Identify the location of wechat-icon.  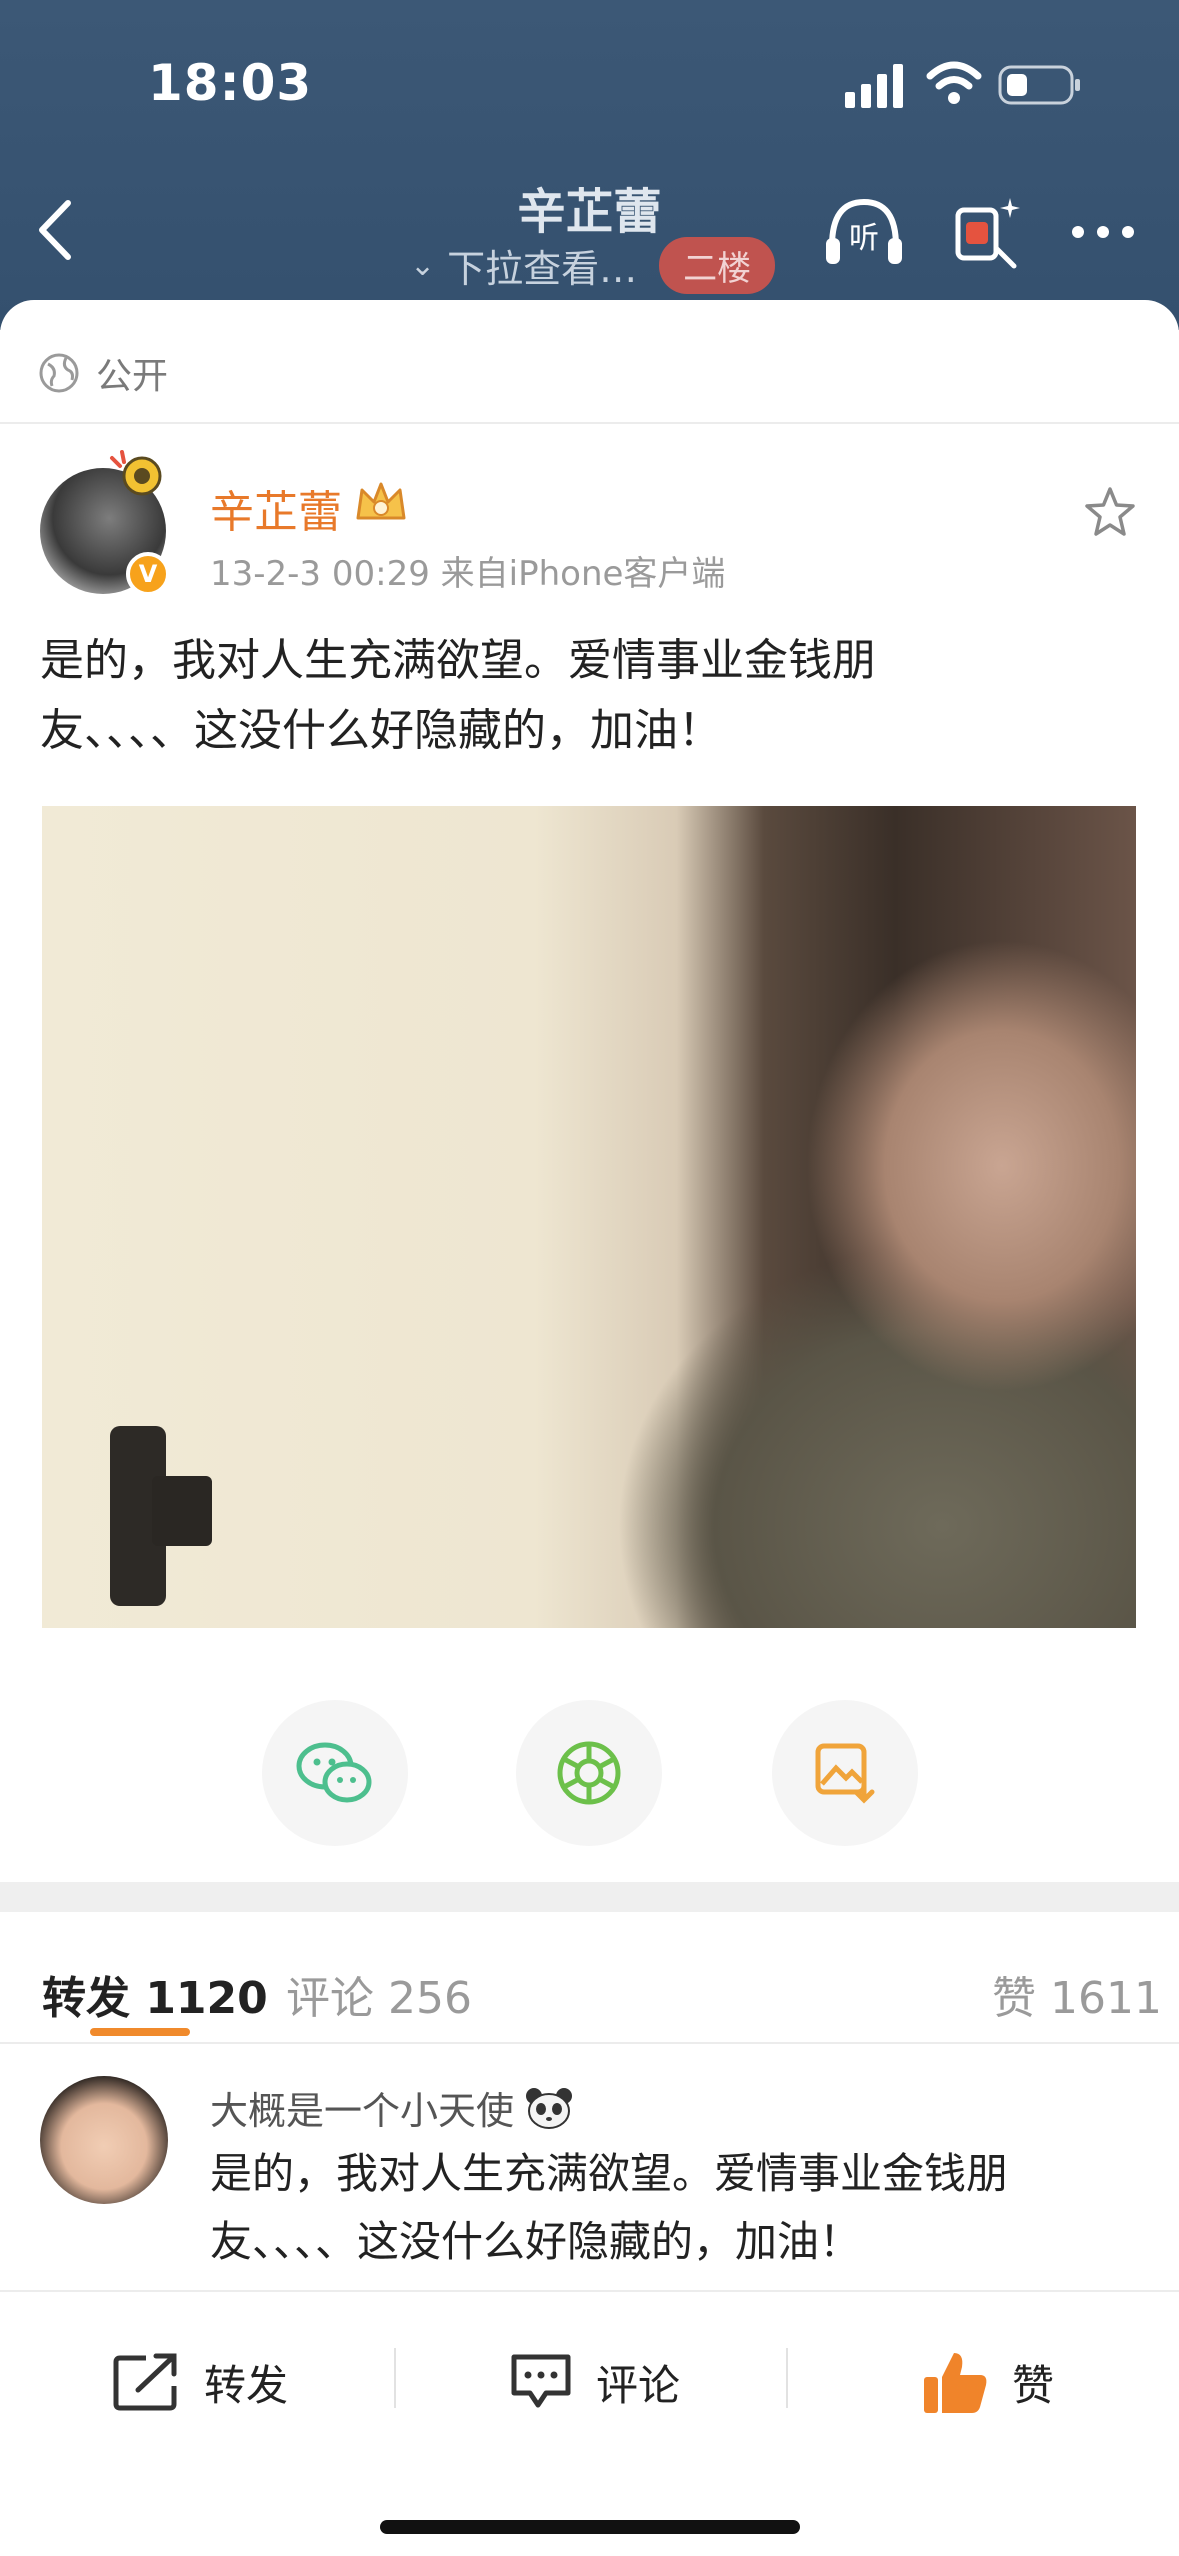
(334, 1772).